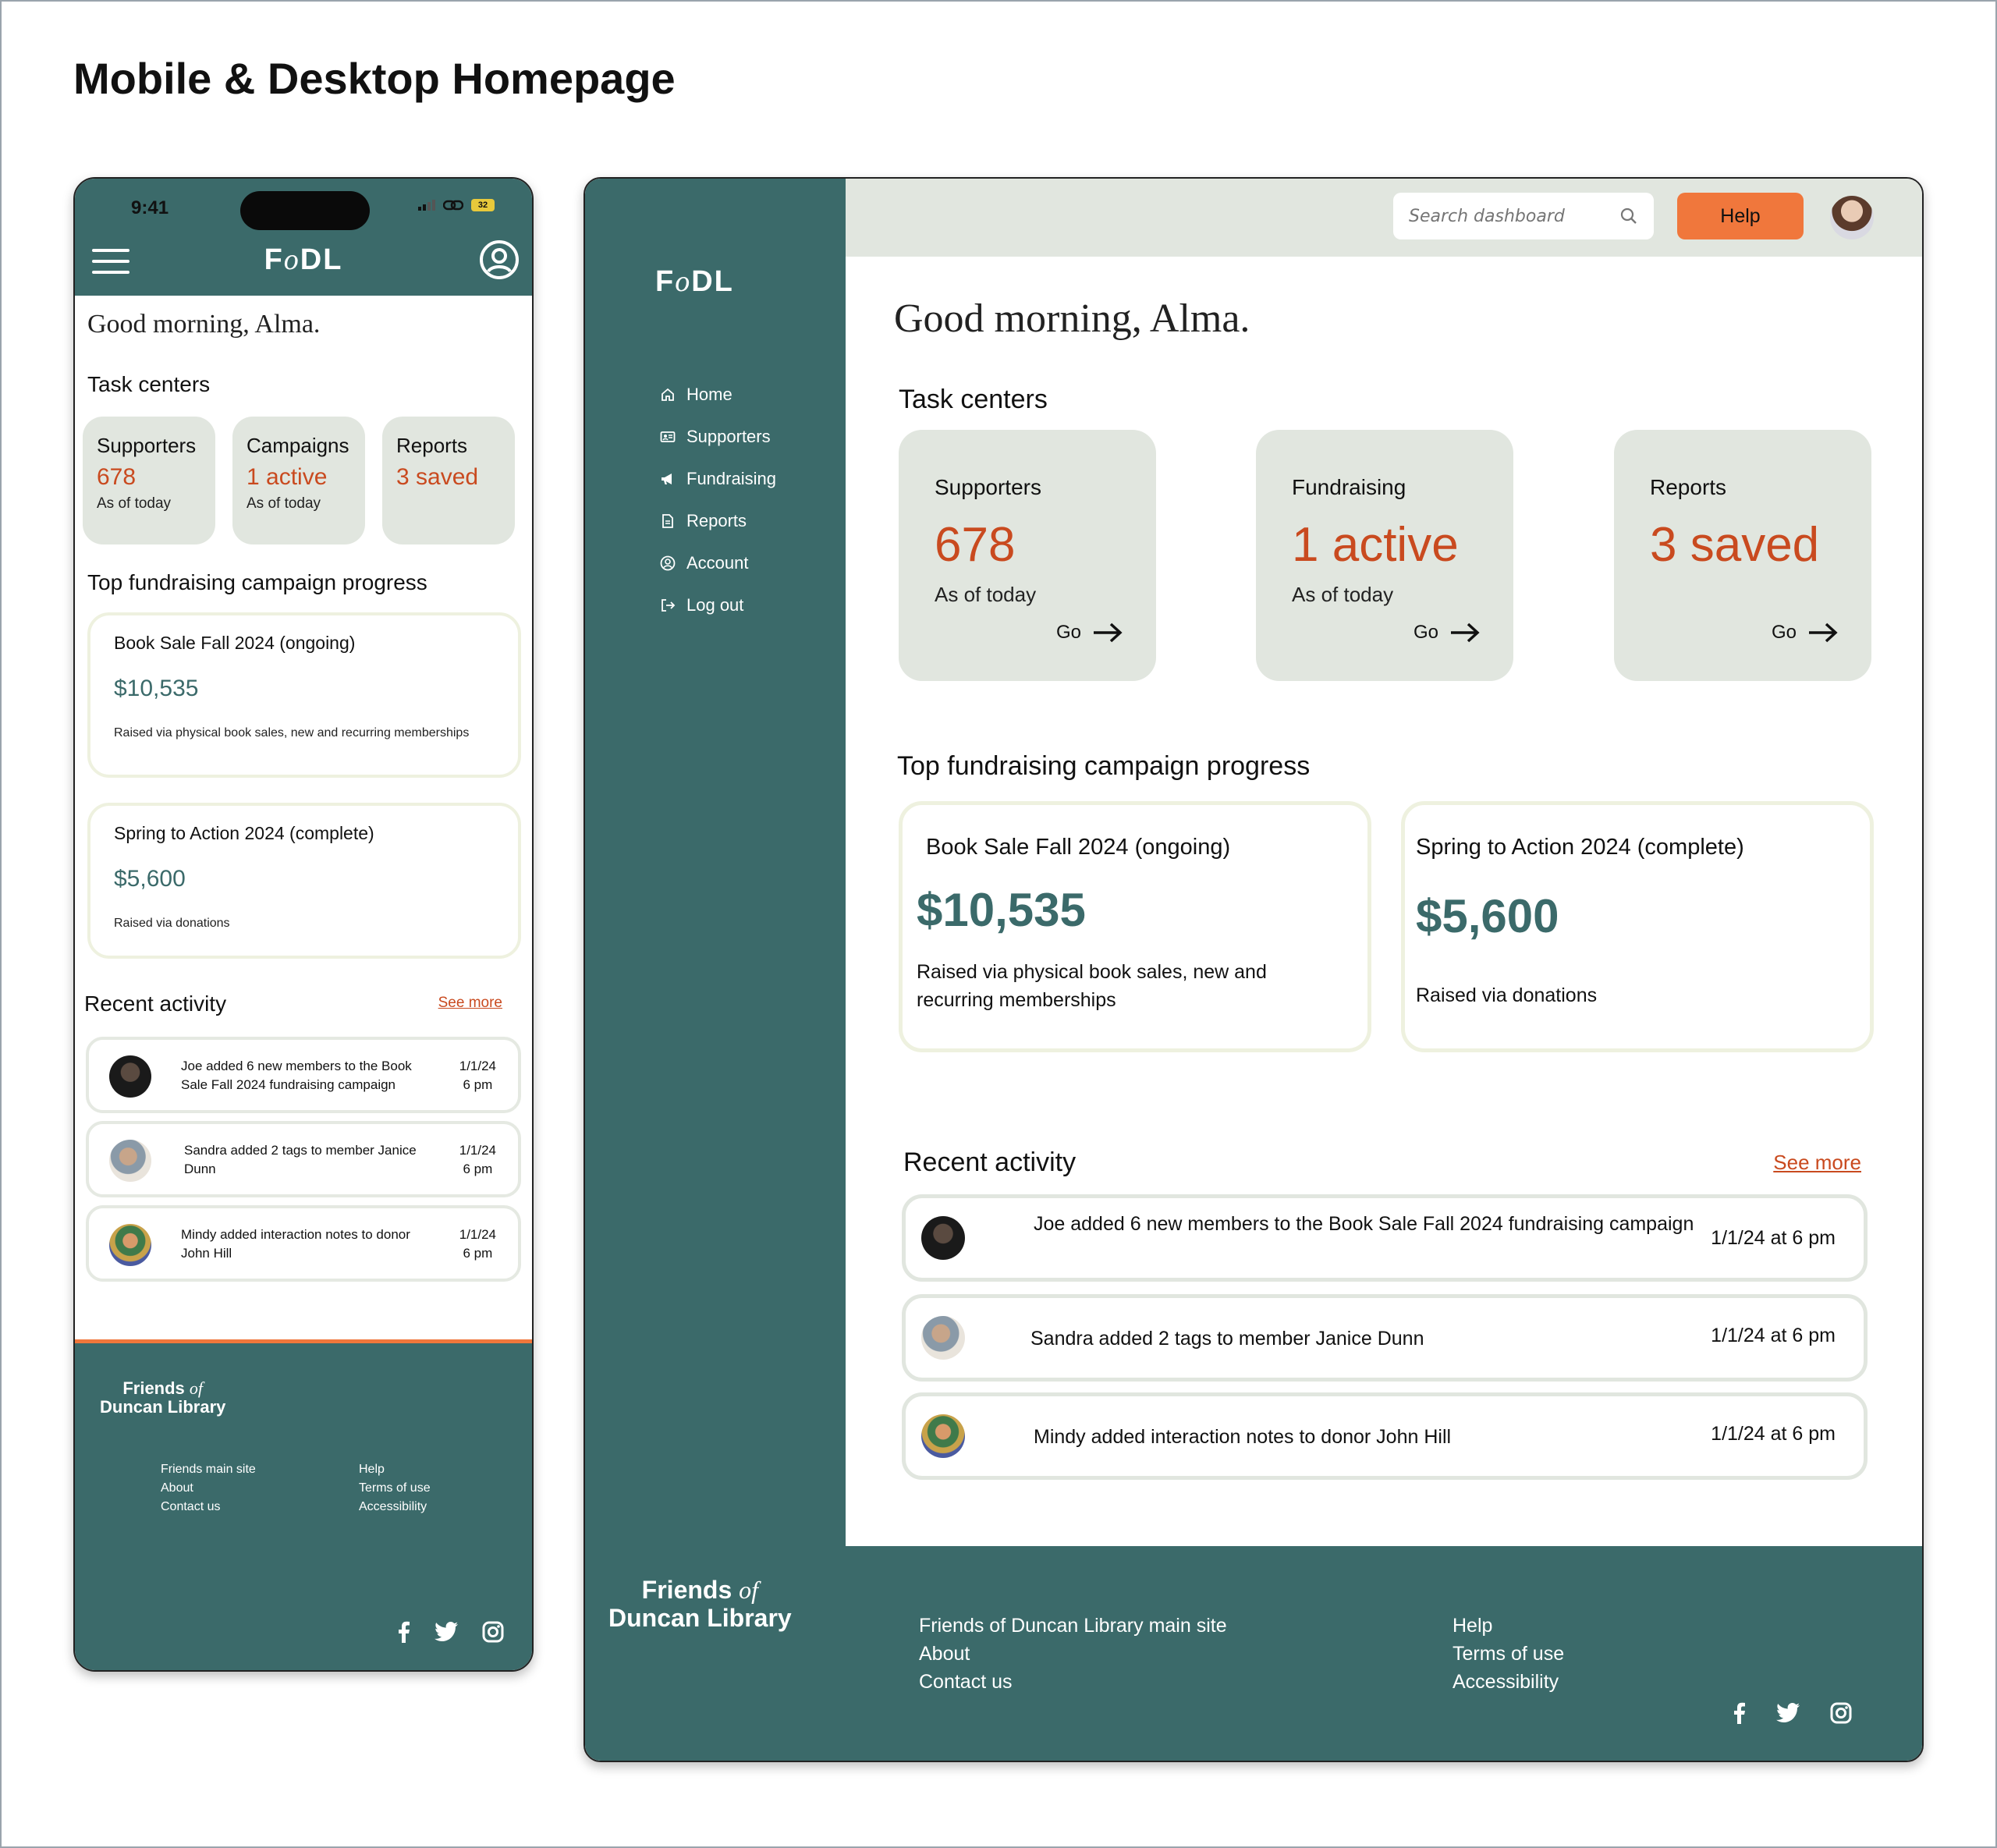 This screenshot has height=1848, width=1997. I want to click on sidebar-item-account: Account, so click(718, 563).